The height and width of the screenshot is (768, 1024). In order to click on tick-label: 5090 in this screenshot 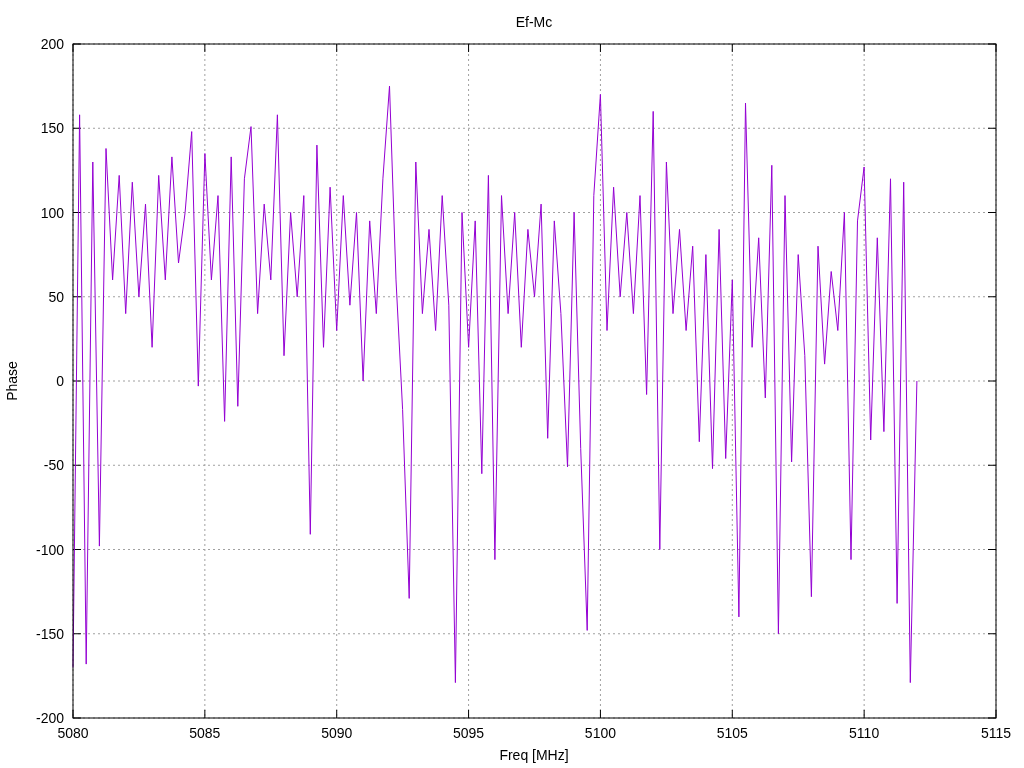, I will do `click(337, 733)`.